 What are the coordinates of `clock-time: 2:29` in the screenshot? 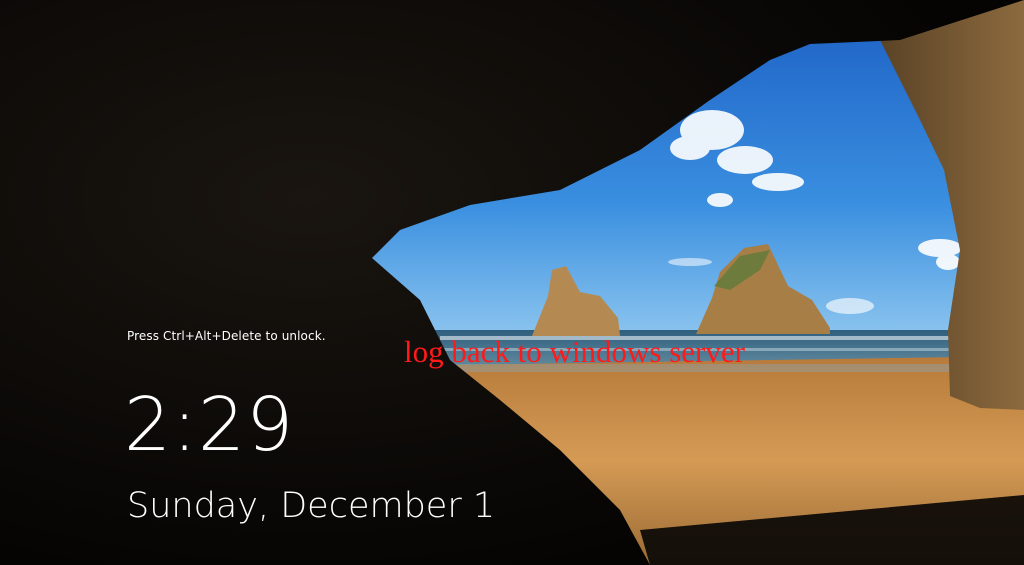 It's located at (209, 425).